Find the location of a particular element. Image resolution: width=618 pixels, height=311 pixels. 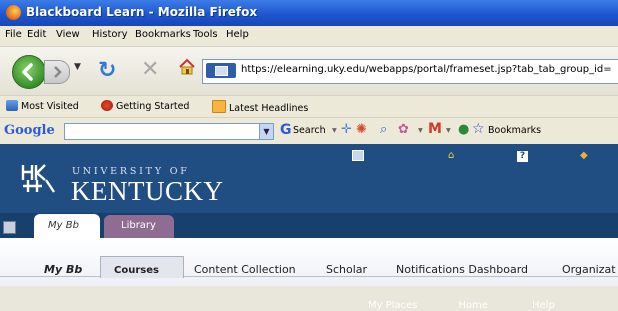

back-arrow-icon is located at coordinates (27, 72).